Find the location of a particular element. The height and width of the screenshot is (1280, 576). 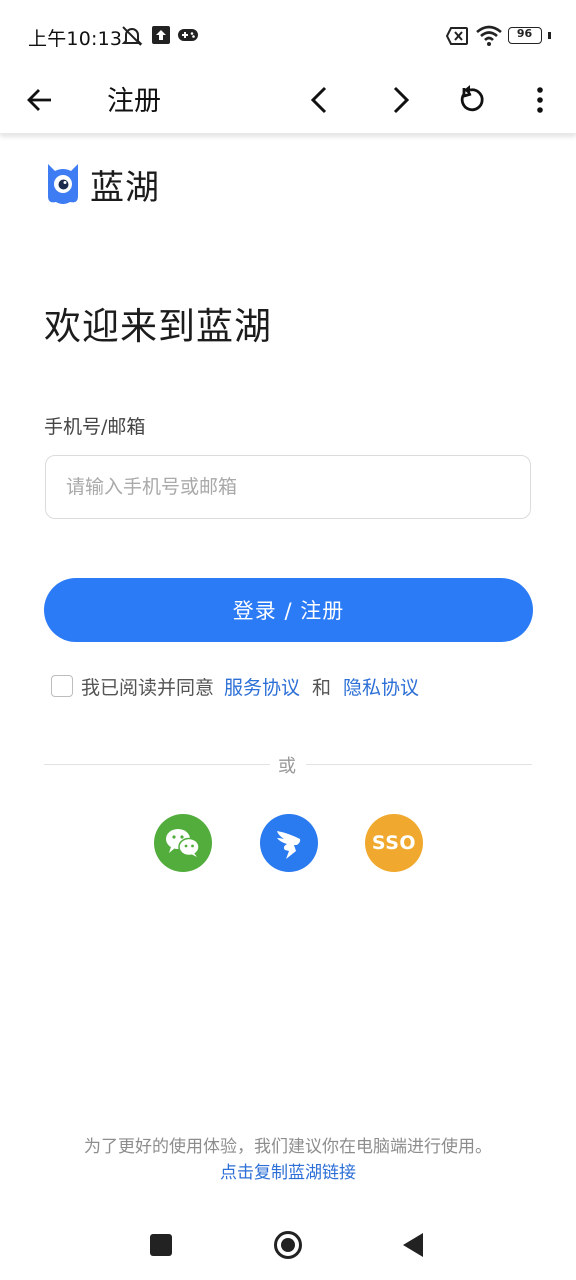

login-register-button: 登录 / 注册 is located at coordinates (288, 610).